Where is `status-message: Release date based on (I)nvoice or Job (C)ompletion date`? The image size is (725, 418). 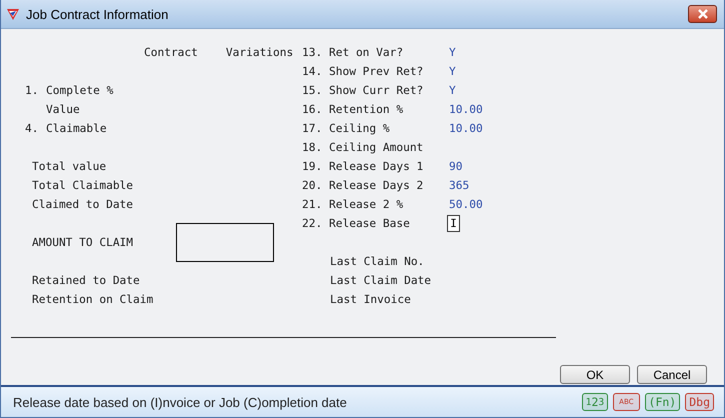
status-message: Release date based on (I)nvoice or Job (C)ompletion date is located at coordinates (180, 402).